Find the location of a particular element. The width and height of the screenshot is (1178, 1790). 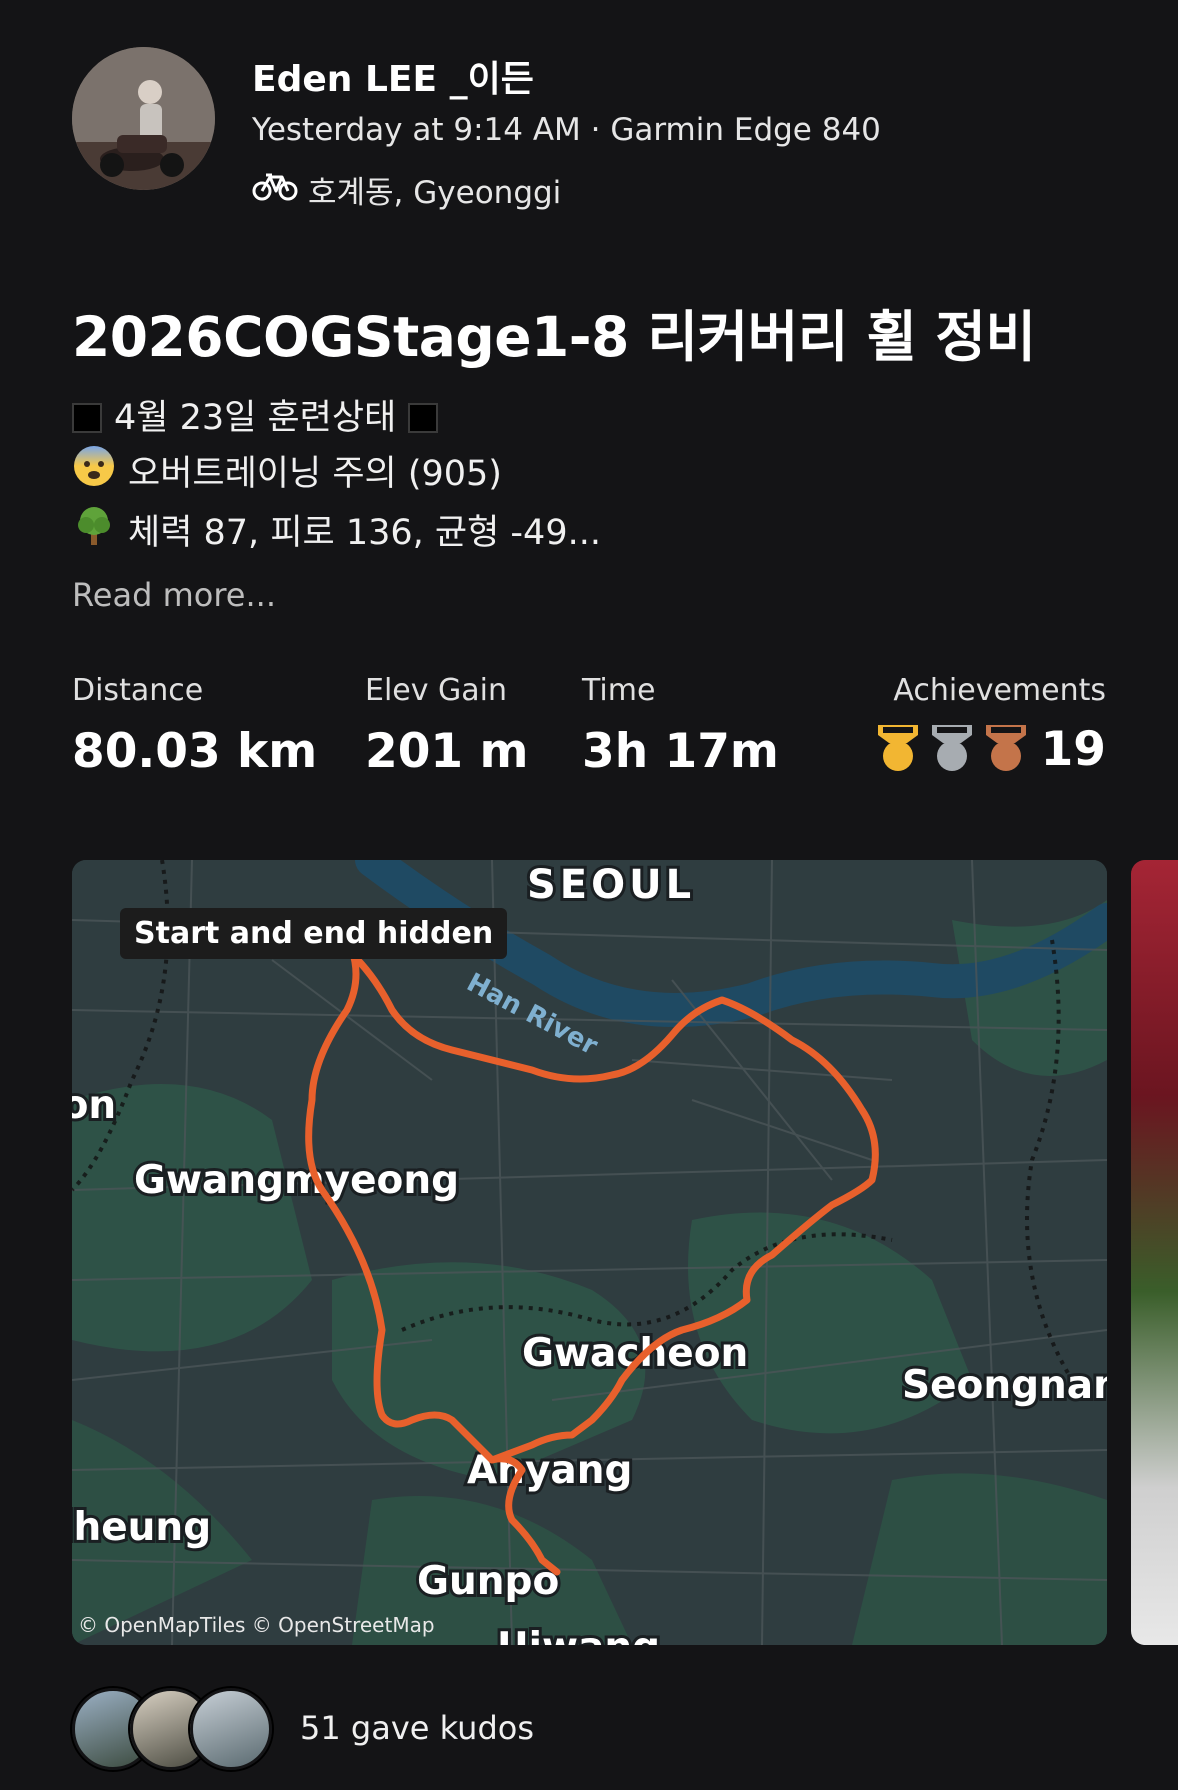

bronze-medal-icon is located at coordinates (1006, 750).